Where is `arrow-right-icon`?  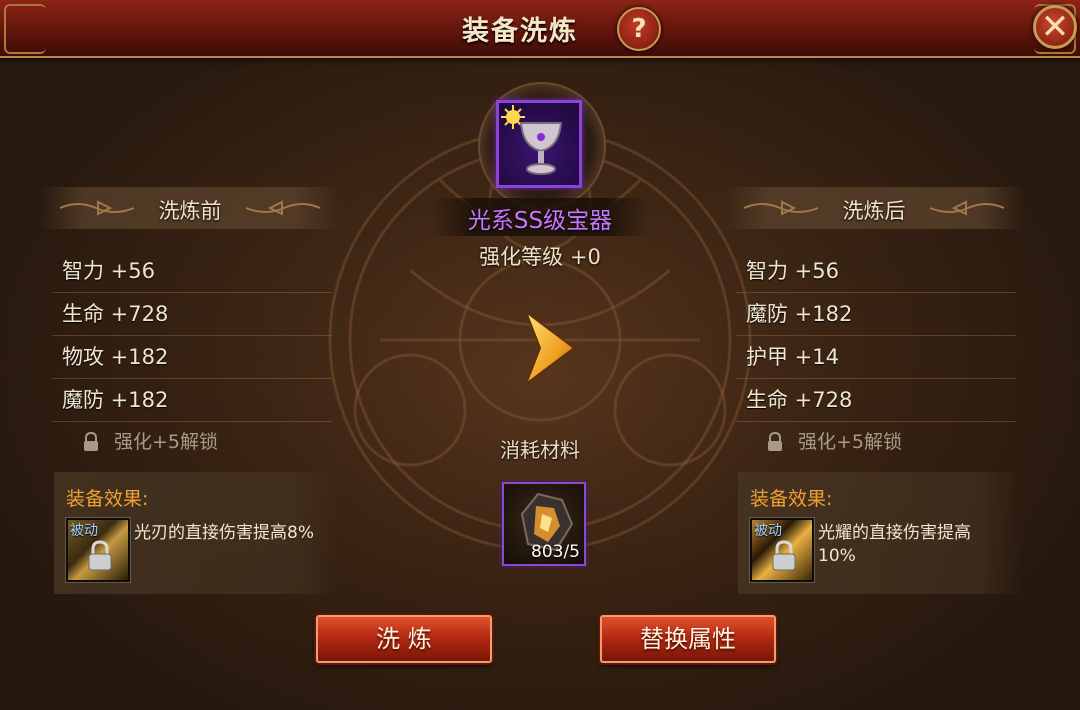 arrow-right-icon is located at coordinates (549, 348).